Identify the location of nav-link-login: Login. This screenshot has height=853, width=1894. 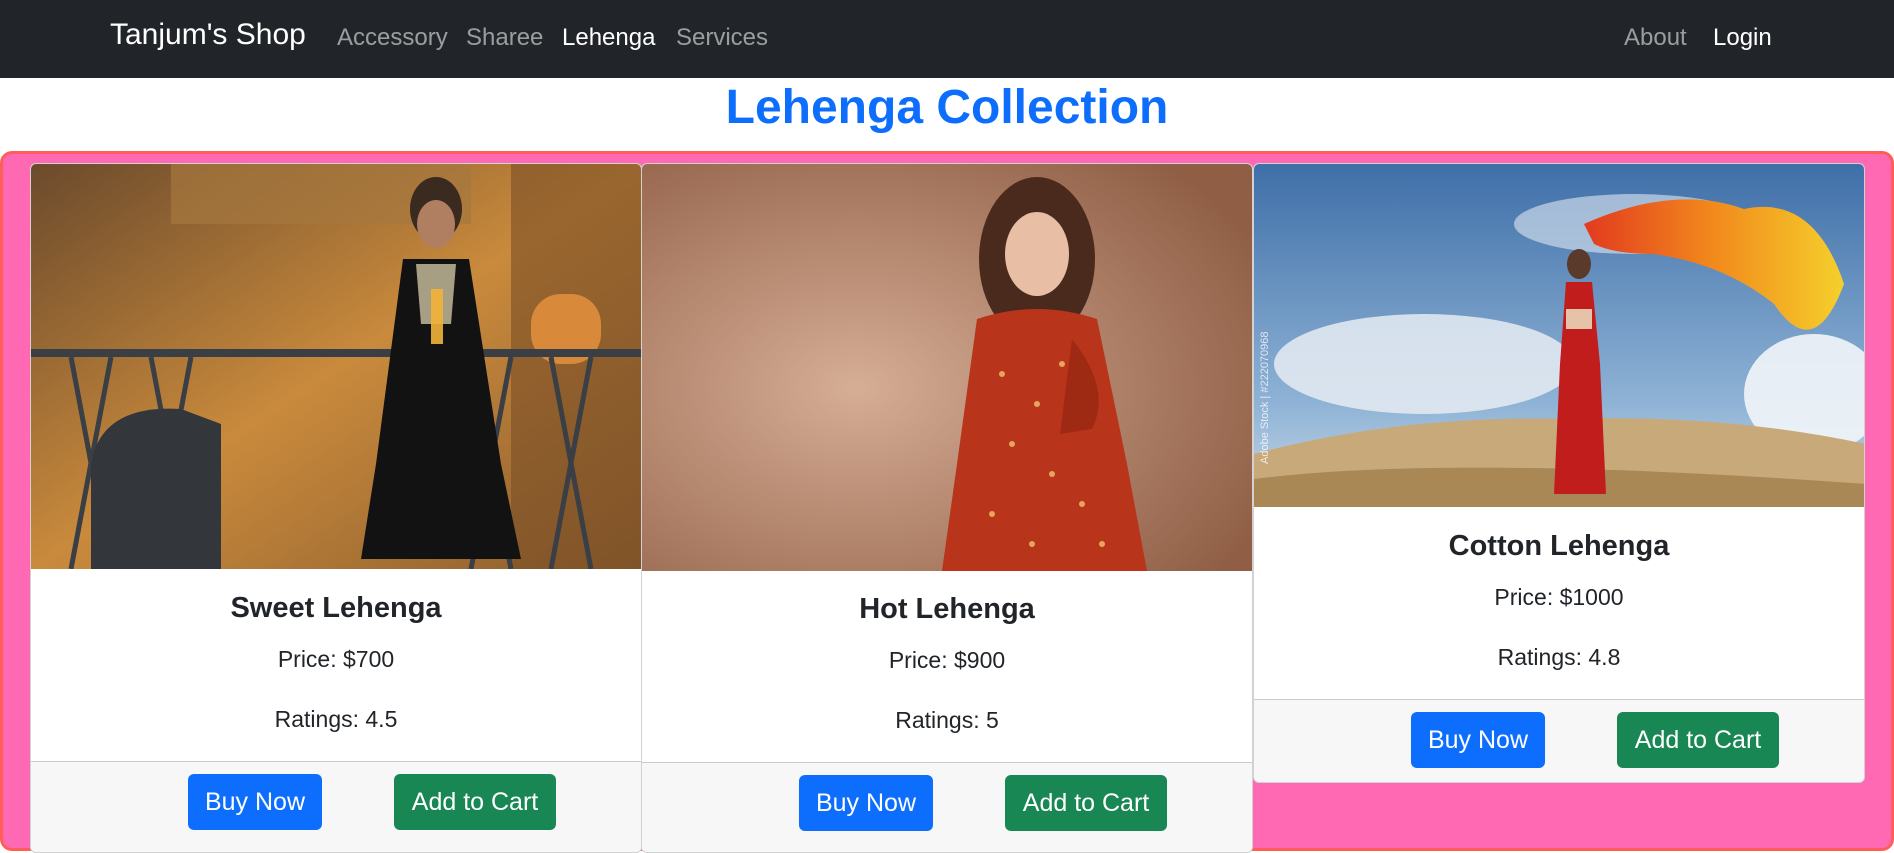
(1742, 38).